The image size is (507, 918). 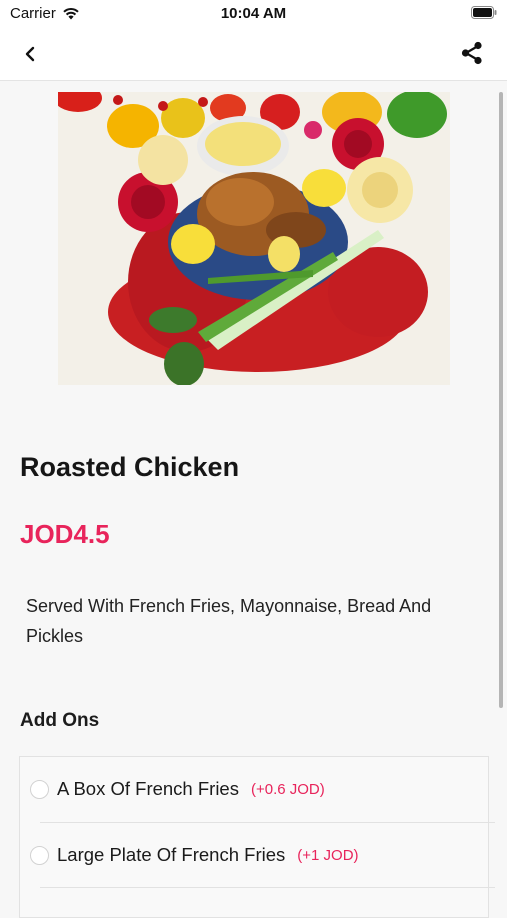 I want to click on clock: 10:04 AM, so click(x=253, y=13).